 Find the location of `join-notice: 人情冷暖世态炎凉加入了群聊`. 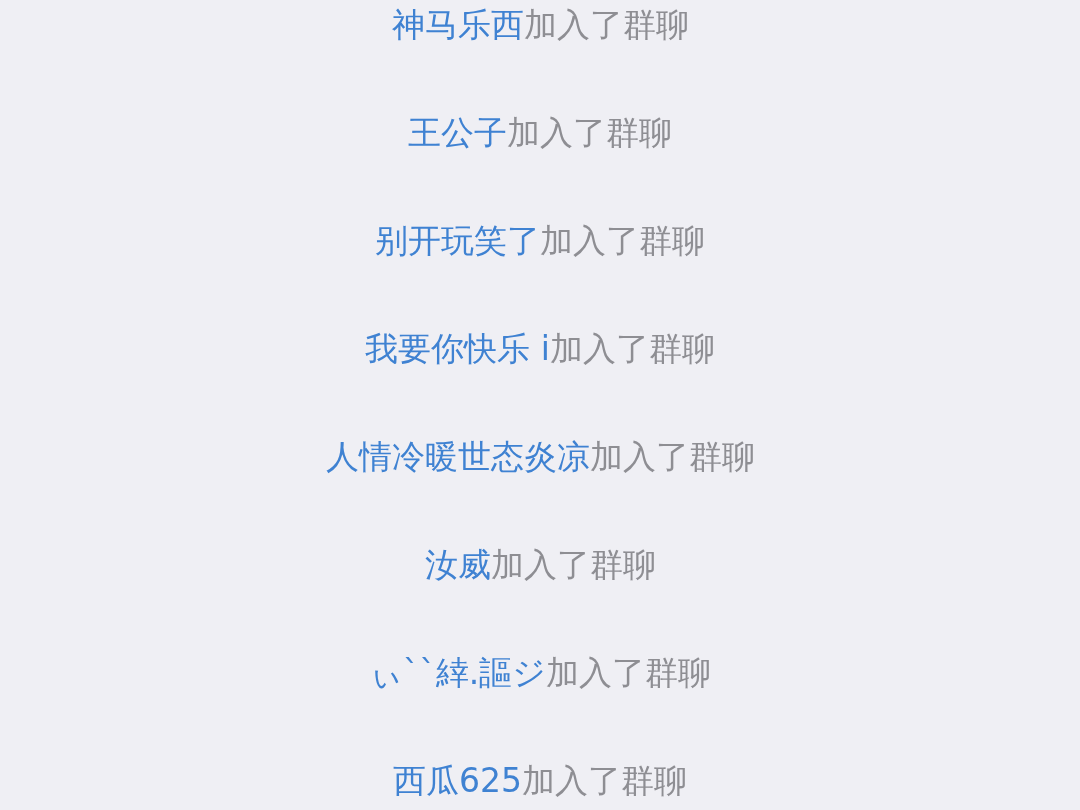

join-notice: 人情冷暖世态炎凉加入了群聊 is located at coordinates (540, 457).